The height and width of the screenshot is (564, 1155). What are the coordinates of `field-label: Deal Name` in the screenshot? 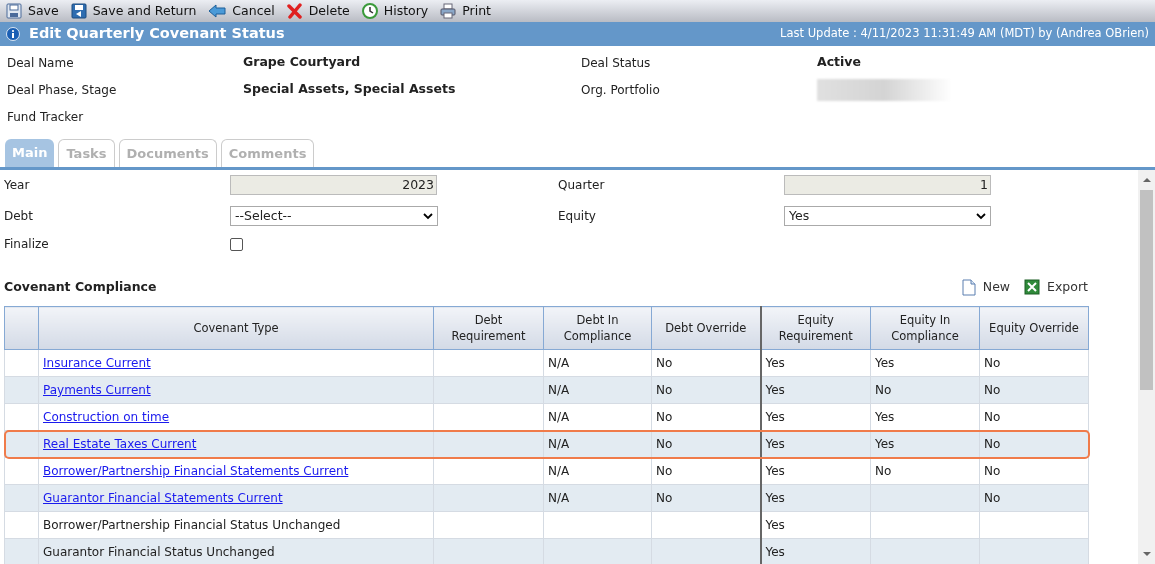 It's located at (40, 63).